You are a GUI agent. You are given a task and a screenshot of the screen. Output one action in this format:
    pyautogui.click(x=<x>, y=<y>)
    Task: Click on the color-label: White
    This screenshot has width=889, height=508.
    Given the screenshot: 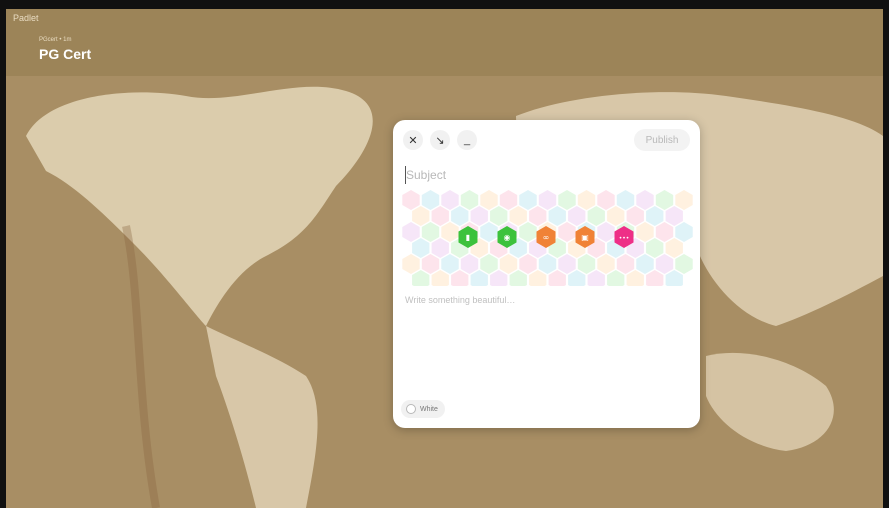 What is the action you would take?
    pyautogui.click(x=429, y=409)
    